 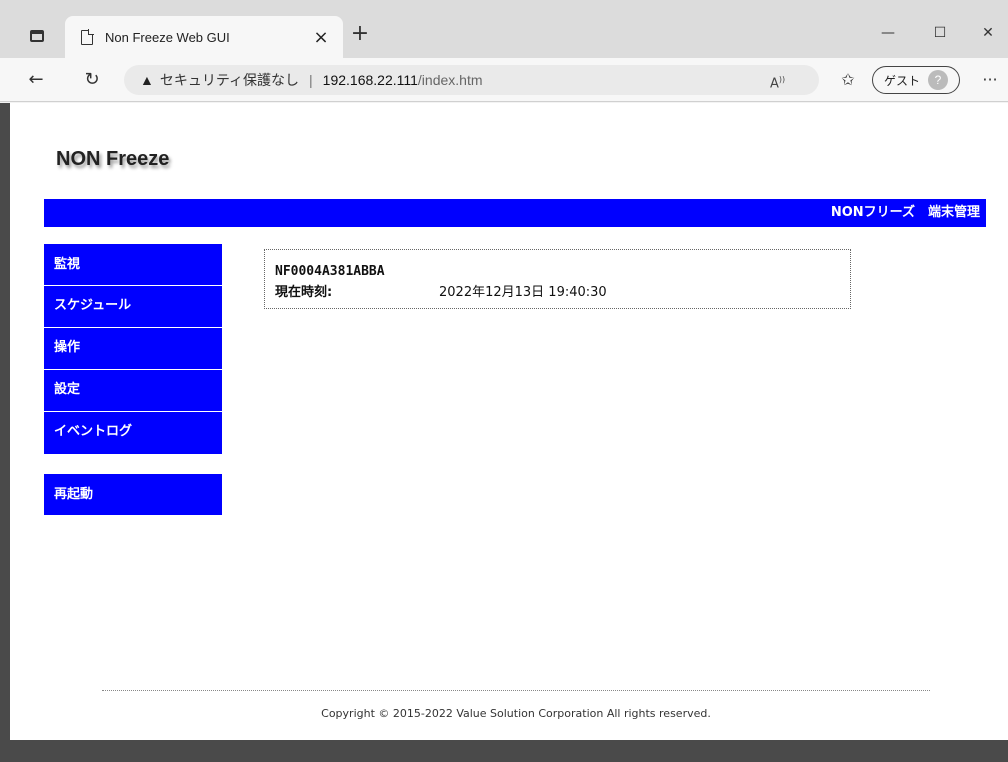 I want to click on menu-item-schedule: スケジュール, so click(x=133, y=307).